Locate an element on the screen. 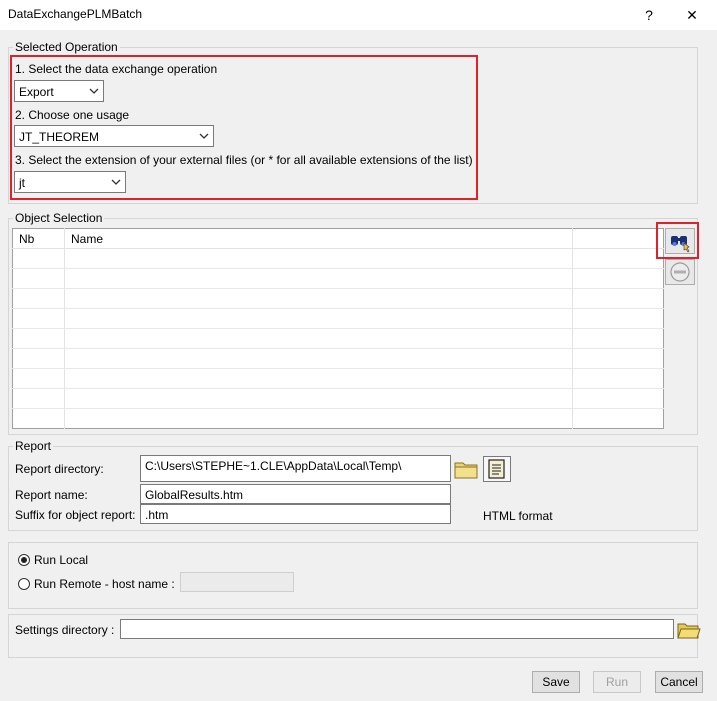 Image resolution: width=717 pixels, height=701 pixels. report-directory-label: Report directory: is located at coordinates (59, 469).